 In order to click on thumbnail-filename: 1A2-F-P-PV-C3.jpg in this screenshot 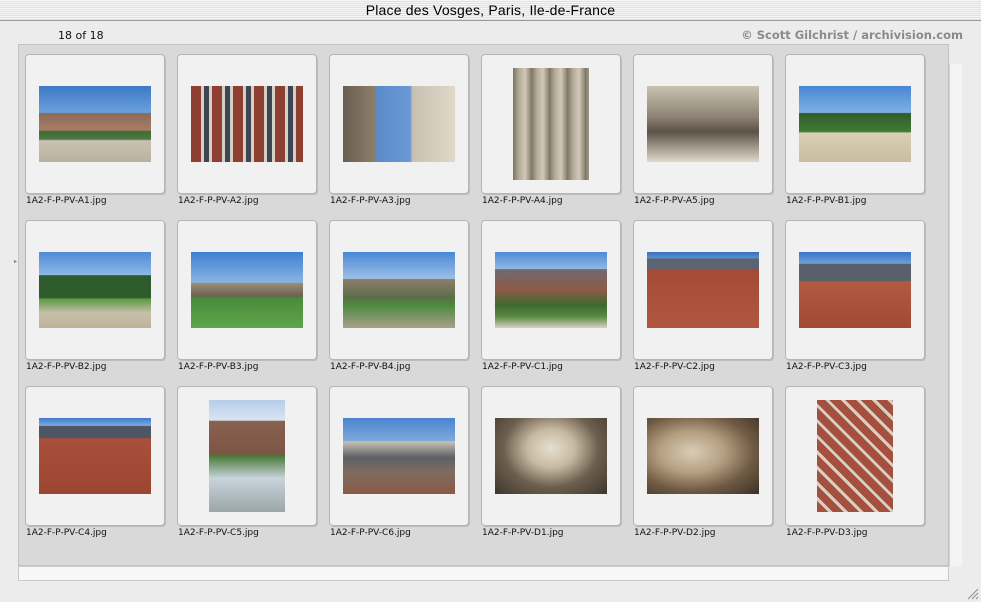, I will do `click(826, 367)`.